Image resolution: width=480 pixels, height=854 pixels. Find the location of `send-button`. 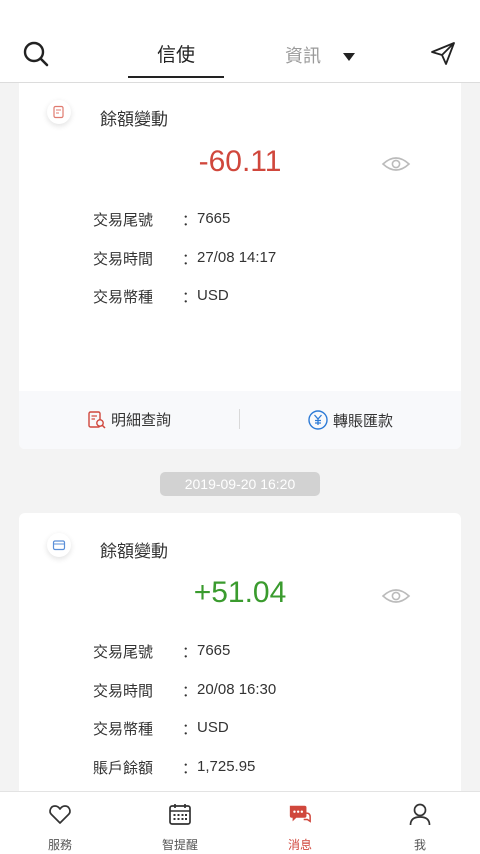

send-button is located at coordinates (443, 53).